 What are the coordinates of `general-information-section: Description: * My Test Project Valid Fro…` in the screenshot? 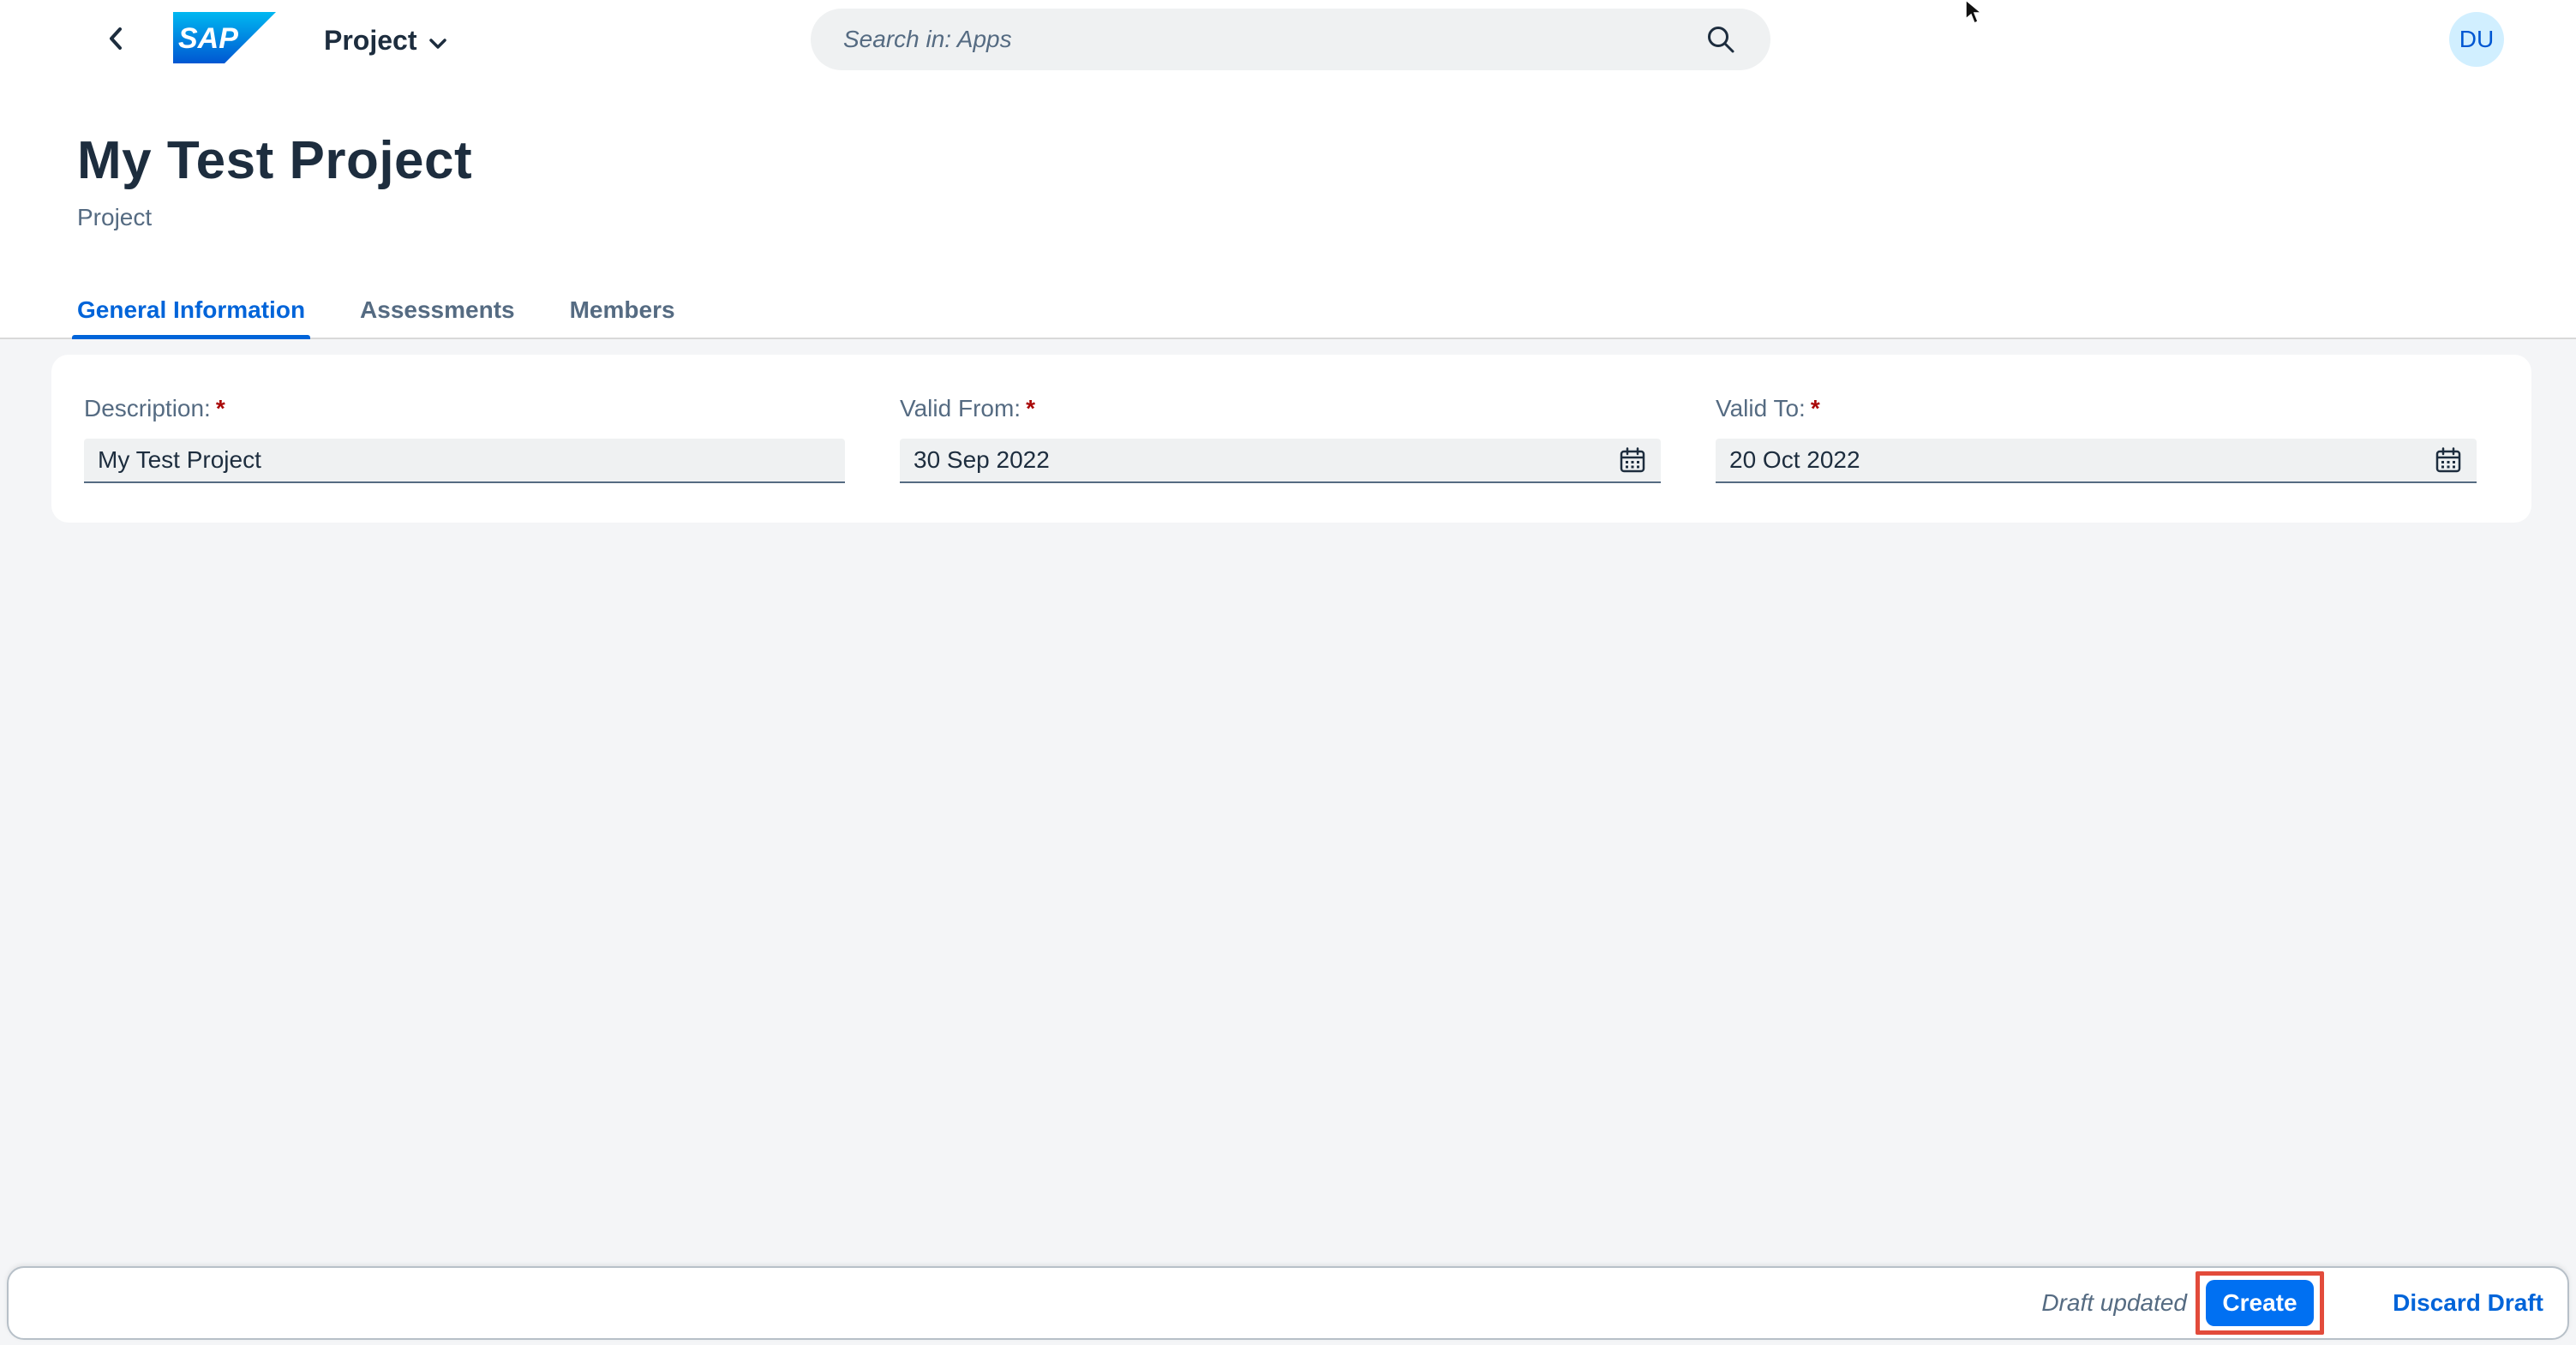 It's located at (1291, 439).